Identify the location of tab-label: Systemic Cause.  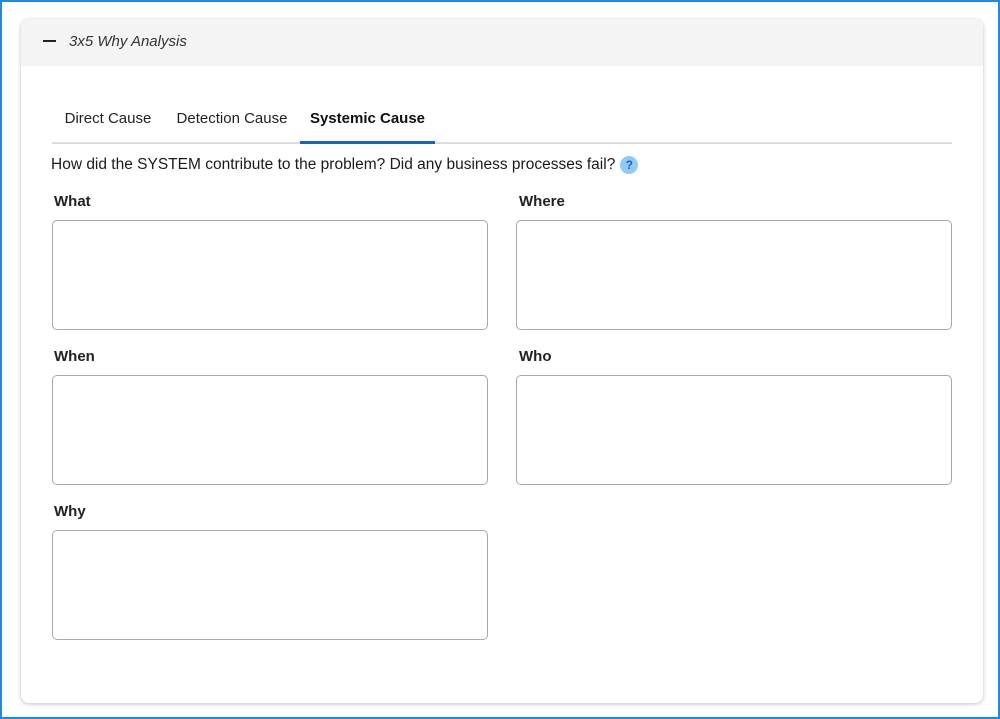
(367, 118).